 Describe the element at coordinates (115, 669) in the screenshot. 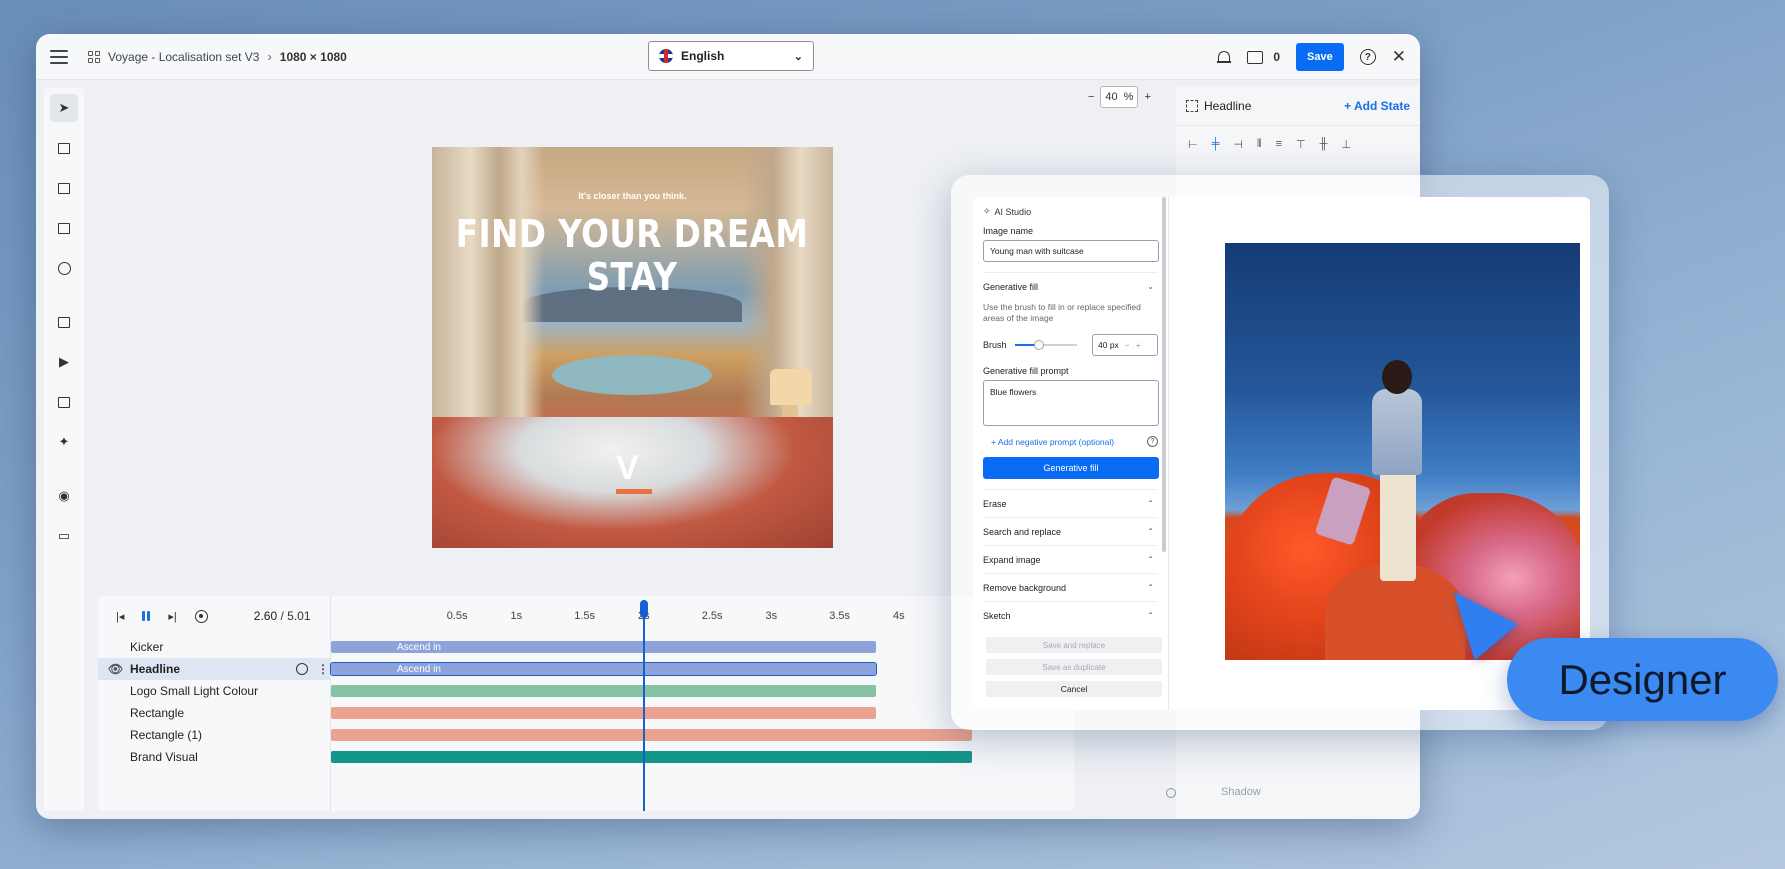

I see `eye-icon: 👁` at that location.